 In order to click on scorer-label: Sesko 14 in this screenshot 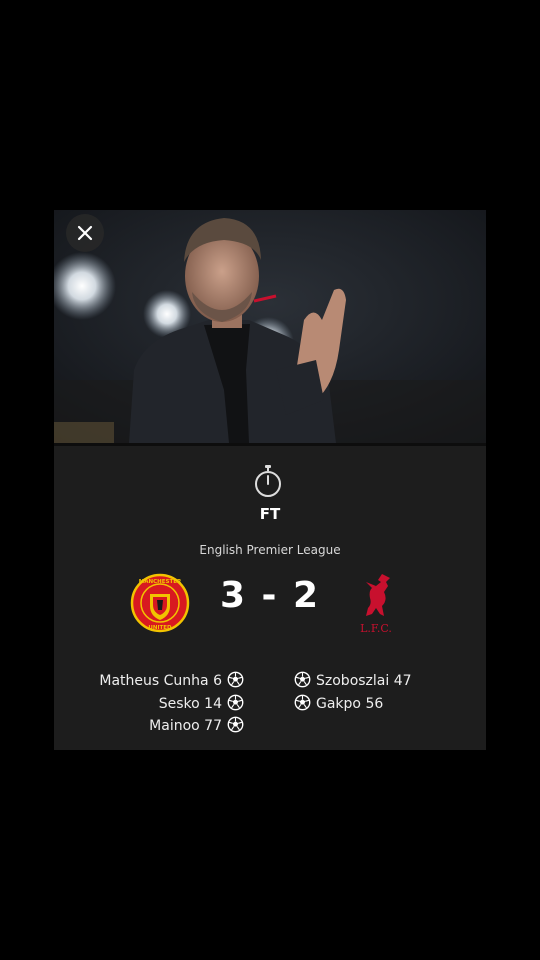, I will do `click(190, 704)`.